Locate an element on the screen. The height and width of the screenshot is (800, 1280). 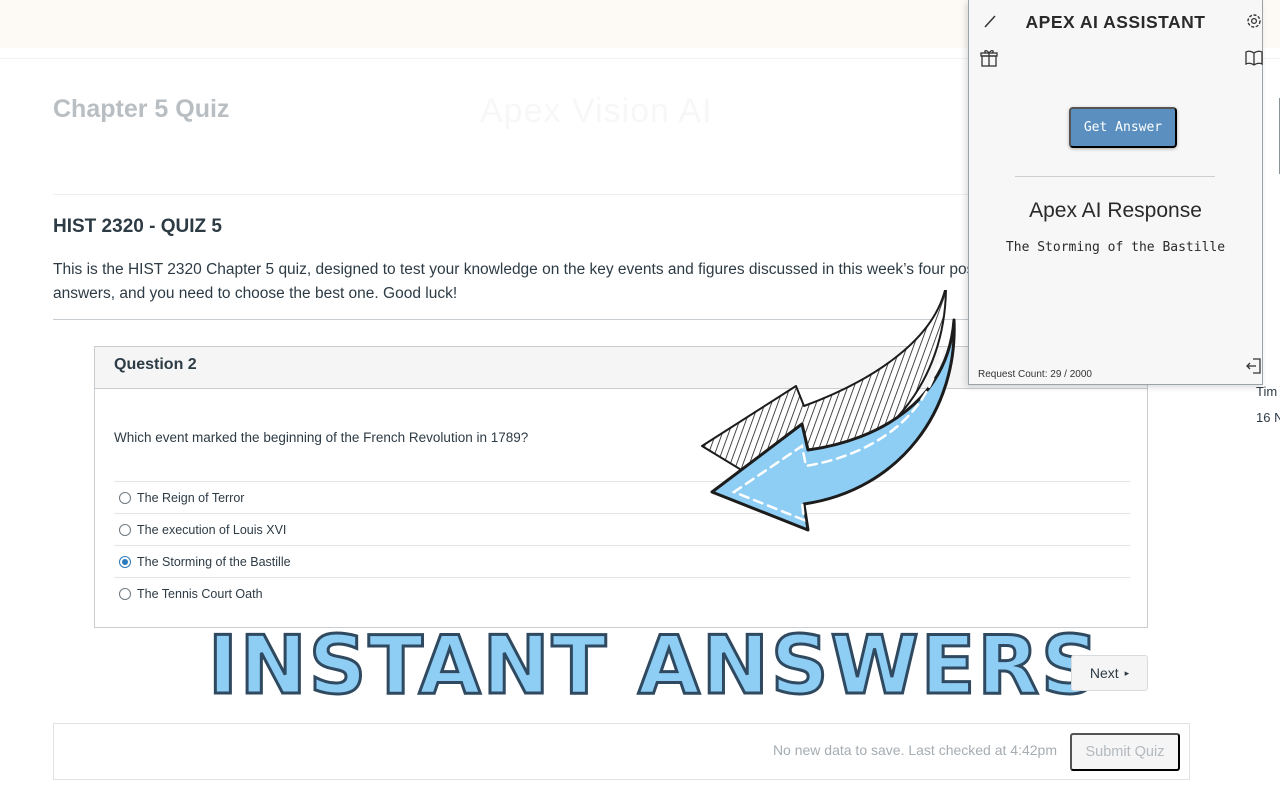
submit-quiz-button: Submit Quiz is located at coordinates (1125, 752).